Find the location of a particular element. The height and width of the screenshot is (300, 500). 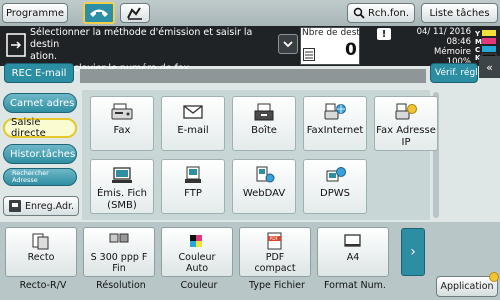

memory-label: Mémoire is located at coordinates (452, 52).